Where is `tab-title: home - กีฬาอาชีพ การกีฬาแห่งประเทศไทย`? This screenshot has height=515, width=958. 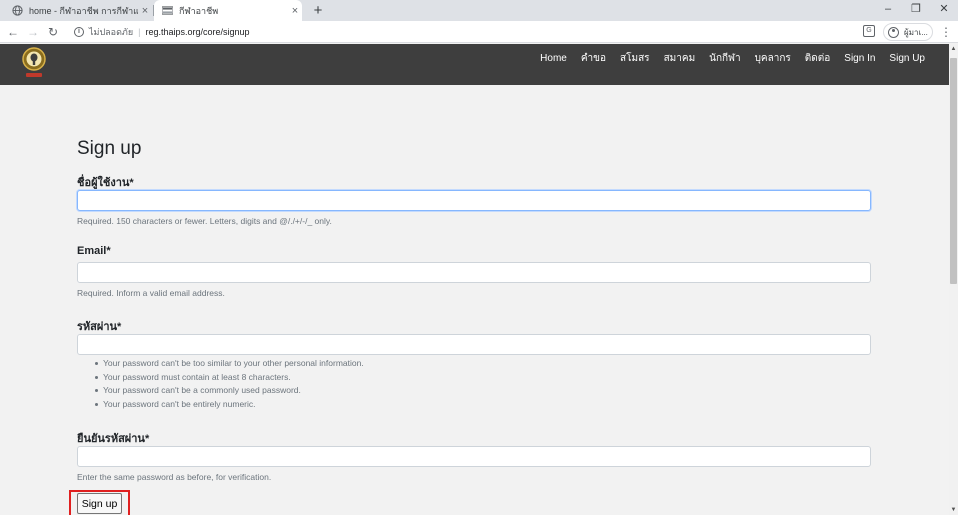 tab-title: home - กีฬาอาชีพ การกีฬาแห่งประเทศไทย is located at coordinates (83, 10).